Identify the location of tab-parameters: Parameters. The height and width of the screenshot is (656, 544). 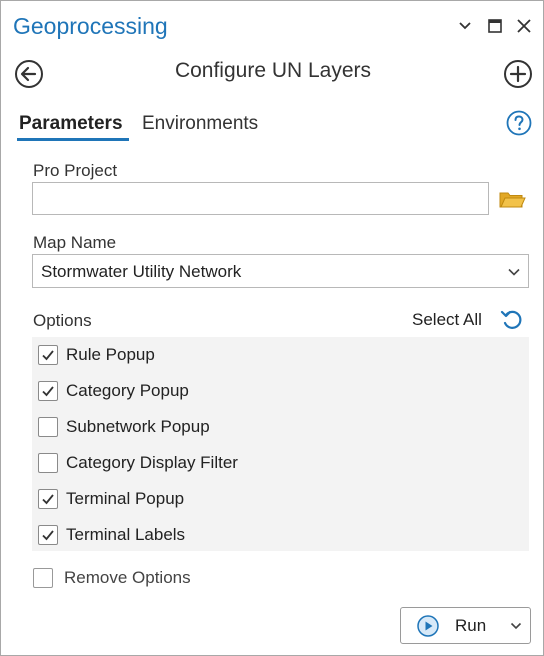
(71, 124).